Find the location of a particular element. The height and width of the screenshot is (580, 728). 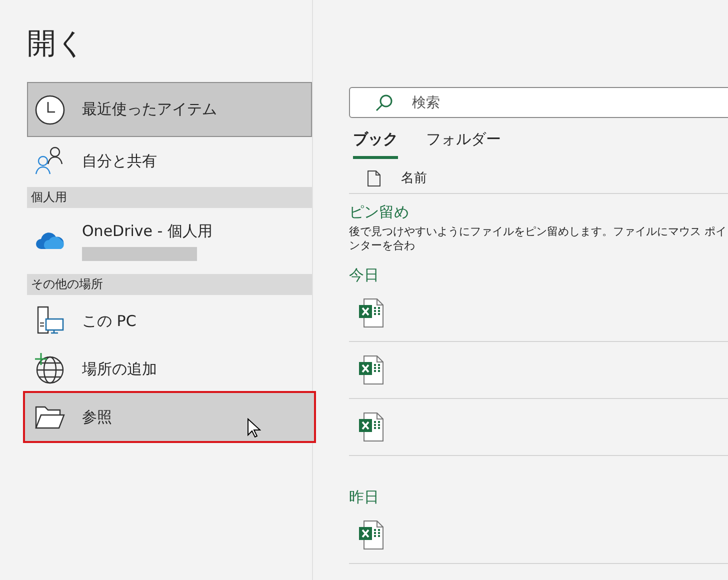

nav-item: 最近使ったアイテム is located at coordinates (169, 109).